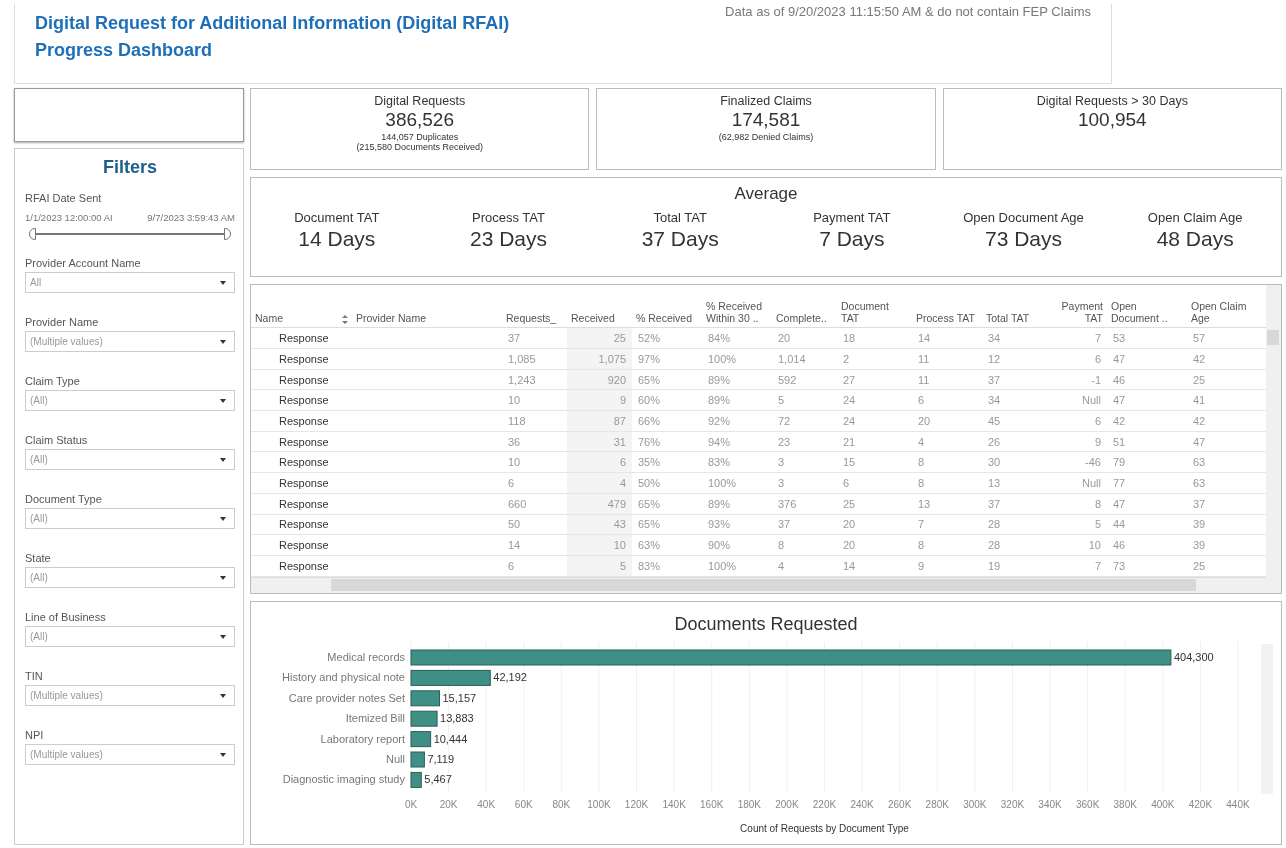 This screenshot has width=1286, height=848. Describe the element at coordinates (420, 101) in the screenshot. I see `kpi-title: Digital Requests` at that location.